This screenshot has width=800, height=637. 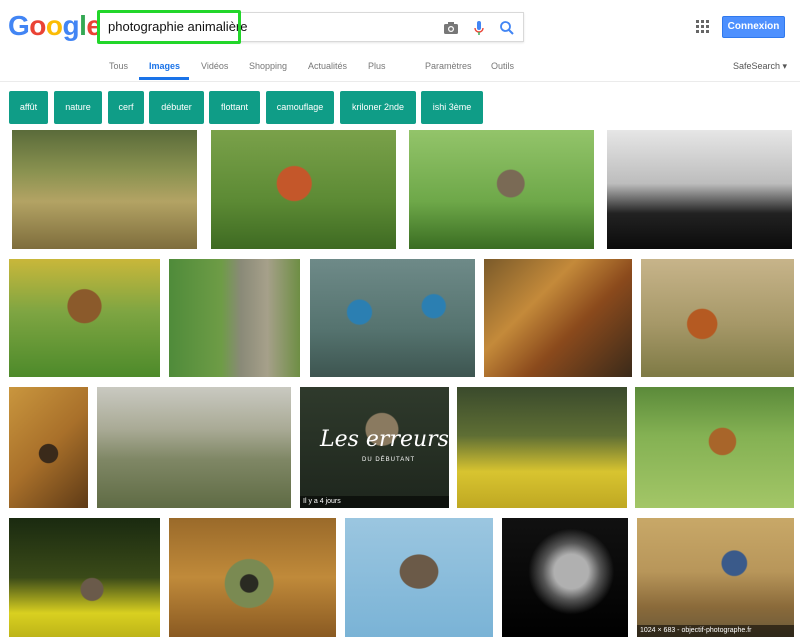 I want to click on logo-letter: l, so click(x=83, y=25).